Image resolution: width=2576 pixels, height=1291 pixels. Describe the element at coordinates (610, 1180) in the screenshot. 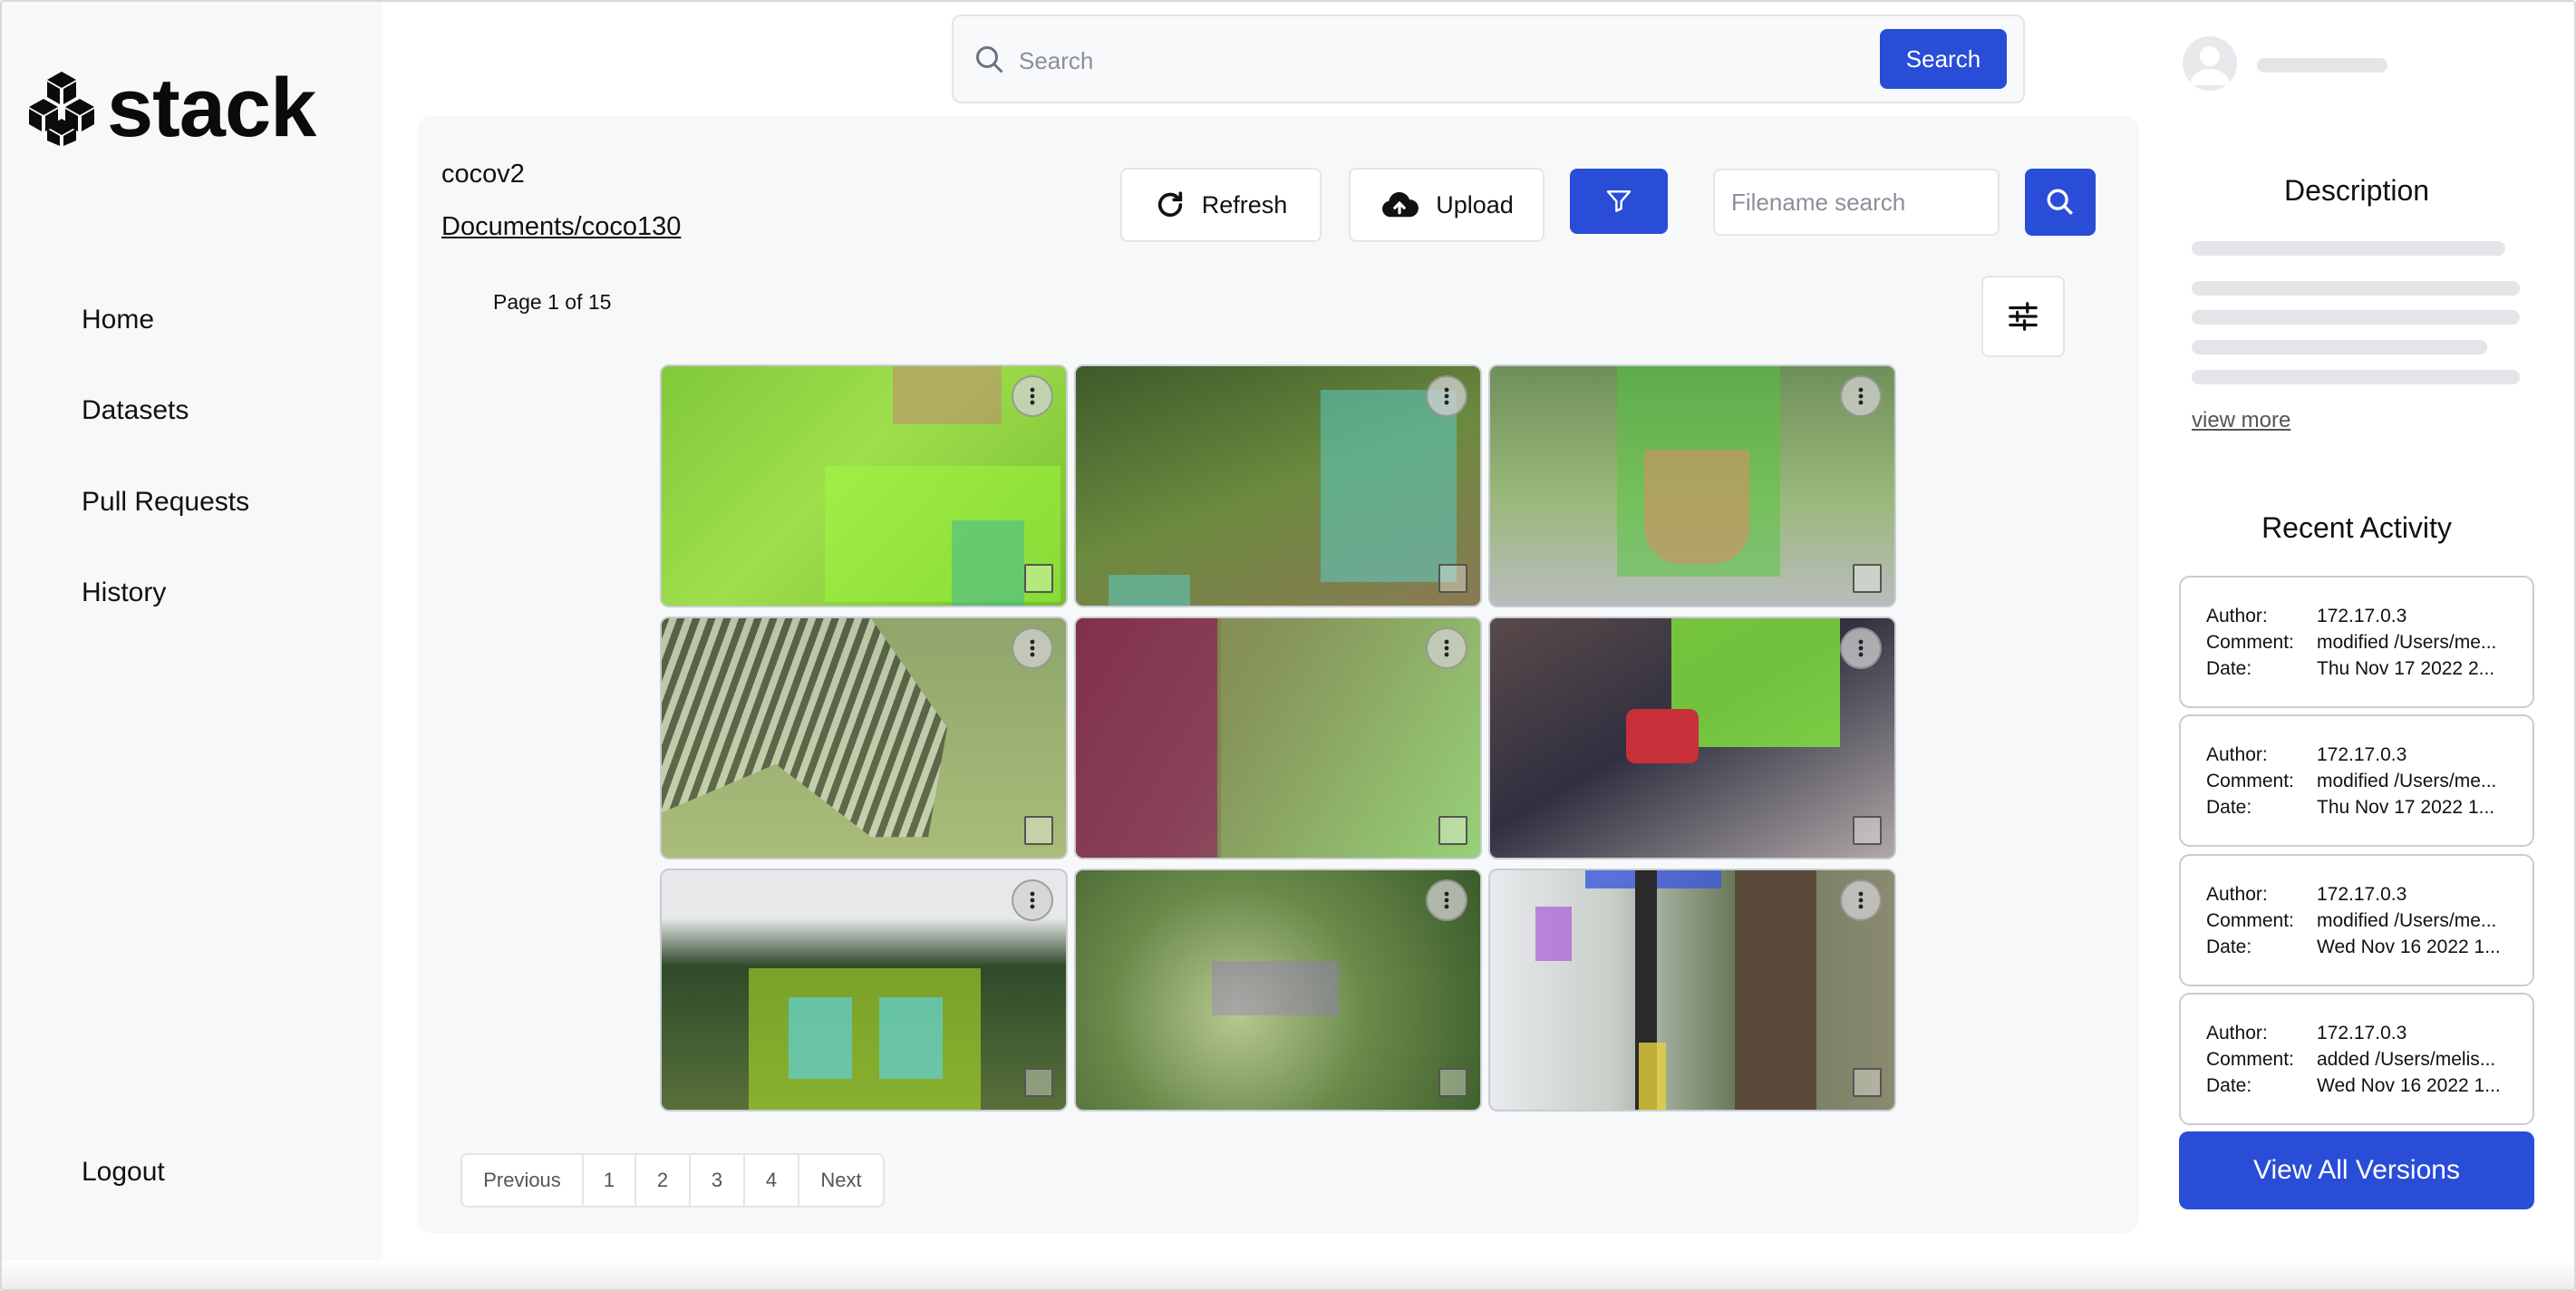

I see `page-button-1: 1` at that location.